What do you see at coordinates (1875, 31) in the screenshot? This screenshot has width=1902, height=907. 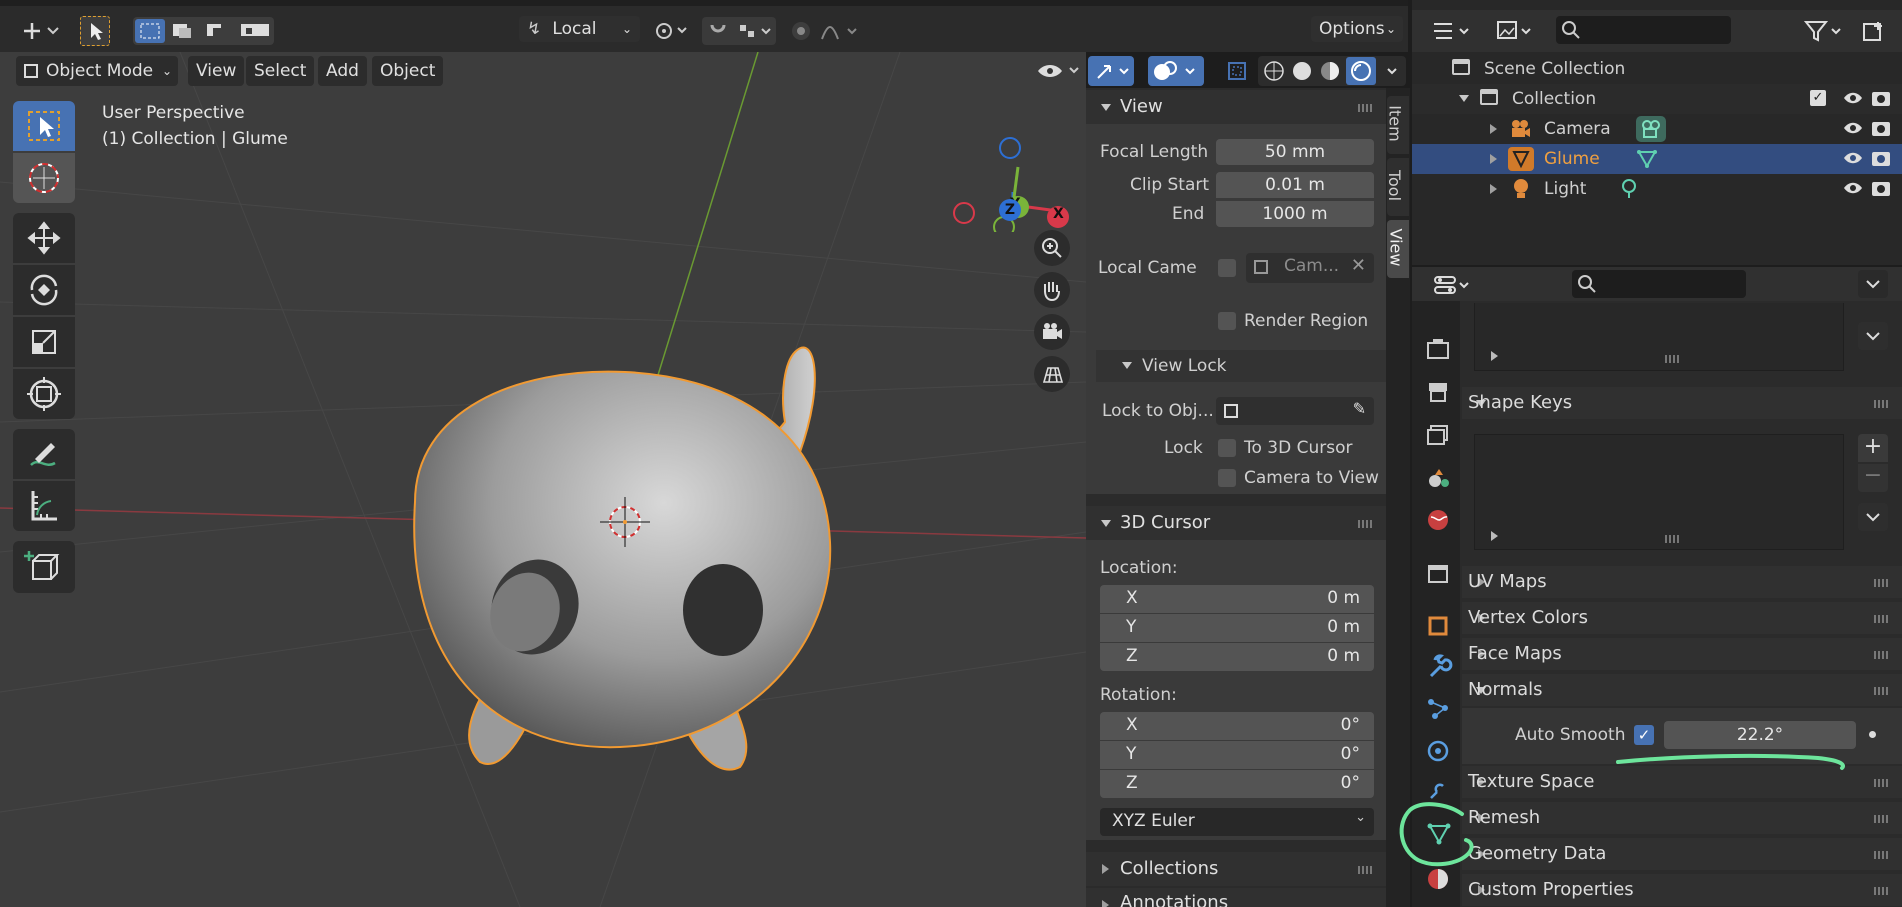 I see `new-collection-icon` at bounding box center [1875, 31].